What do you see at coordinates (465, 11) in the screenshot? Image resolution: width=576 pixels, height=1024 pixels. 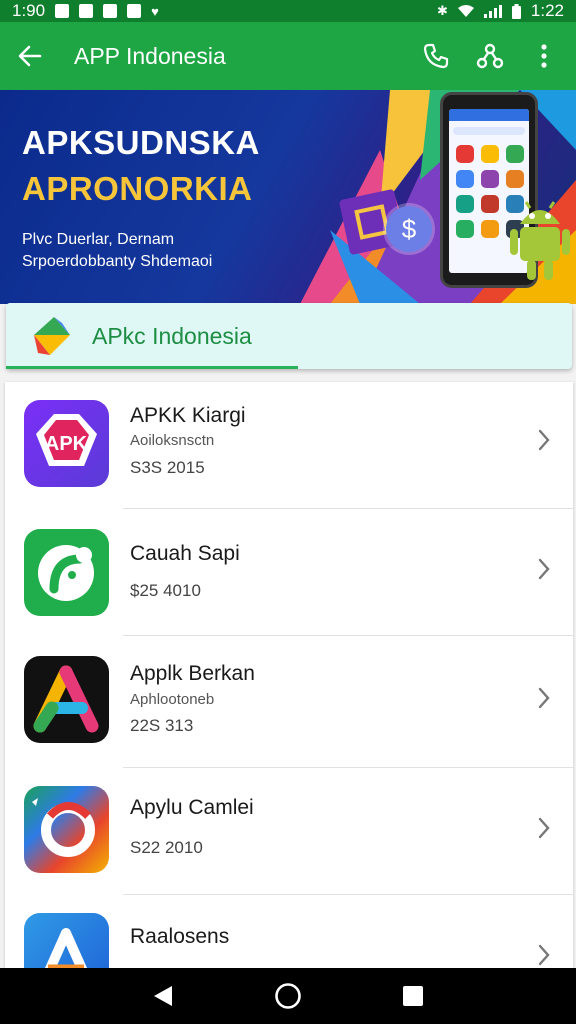 I see `wifi-icon` at bounding box center [465, 11].